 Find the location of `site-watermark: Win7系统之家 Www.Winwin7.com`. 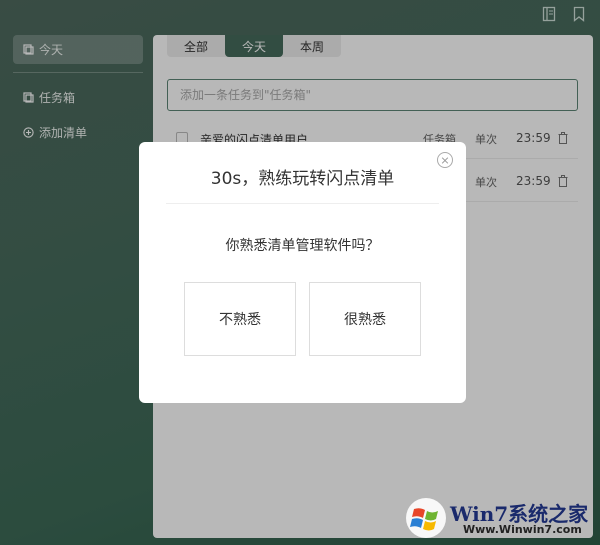

site-watermark: Win7系统之家 Www.Winwin7.com is located at coordinates (499, 518).